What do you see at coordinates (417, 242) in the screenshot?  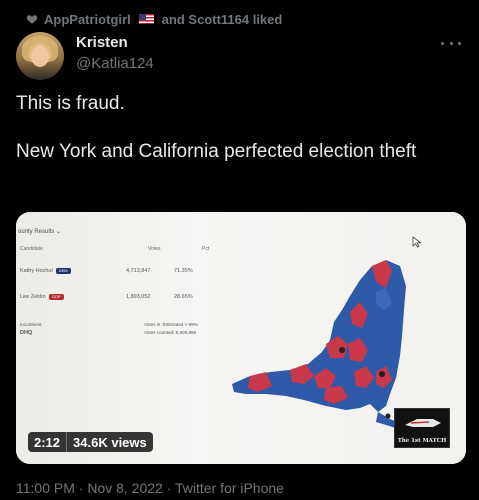 I see `mouse-cursor-icon` at bounding box center [417, 242].